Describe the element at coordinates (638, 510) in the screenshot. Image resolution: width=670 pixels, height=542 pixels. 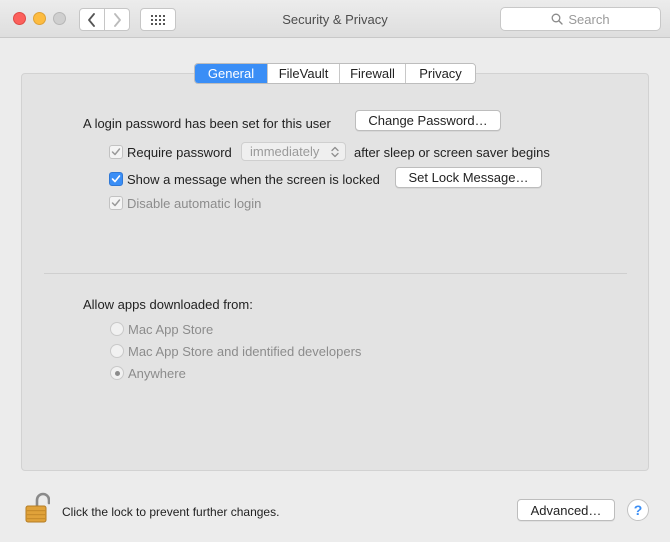
I see `help-button: ?` at that location.